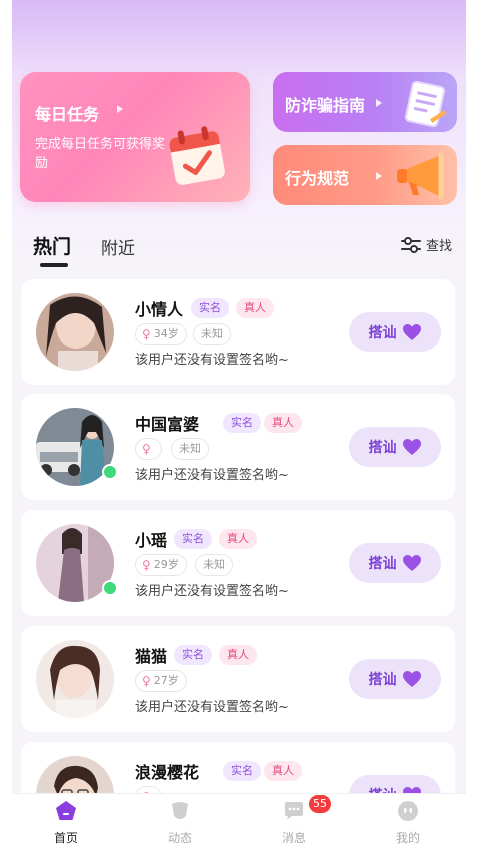 The image size is (478, 850). I want to click on filter-icon, so click(411, 244).